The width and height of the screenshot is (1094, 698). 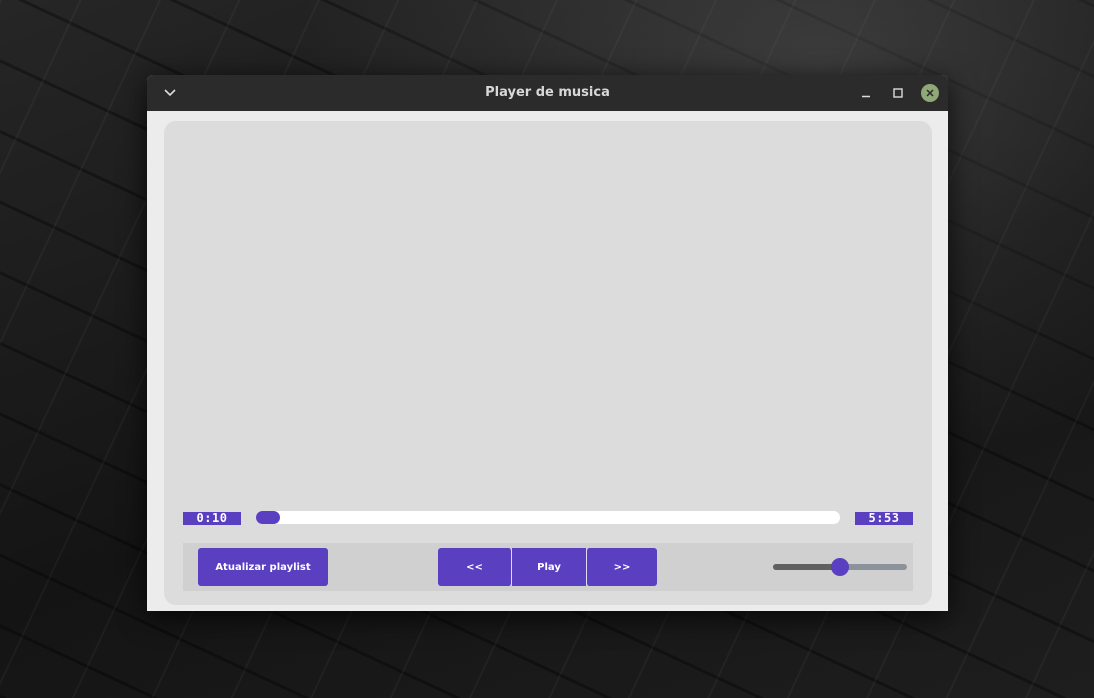 I want to click on progress-fill, so click(x=268, y=517).